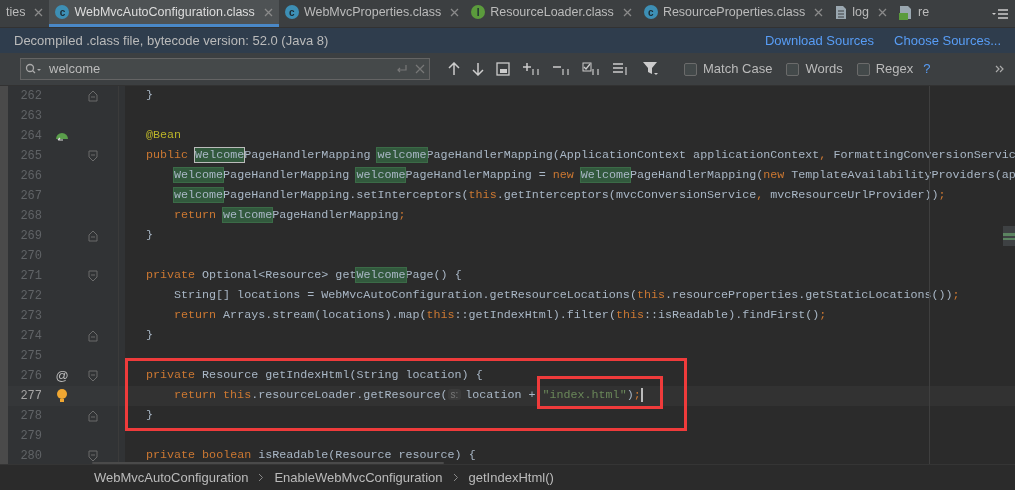 The width and height of the screenshot is (1015, 490). What do you see at coordinates (219, 69) in the screenshot?
I see `search-input: welcome` at bounding box center [219, 69].